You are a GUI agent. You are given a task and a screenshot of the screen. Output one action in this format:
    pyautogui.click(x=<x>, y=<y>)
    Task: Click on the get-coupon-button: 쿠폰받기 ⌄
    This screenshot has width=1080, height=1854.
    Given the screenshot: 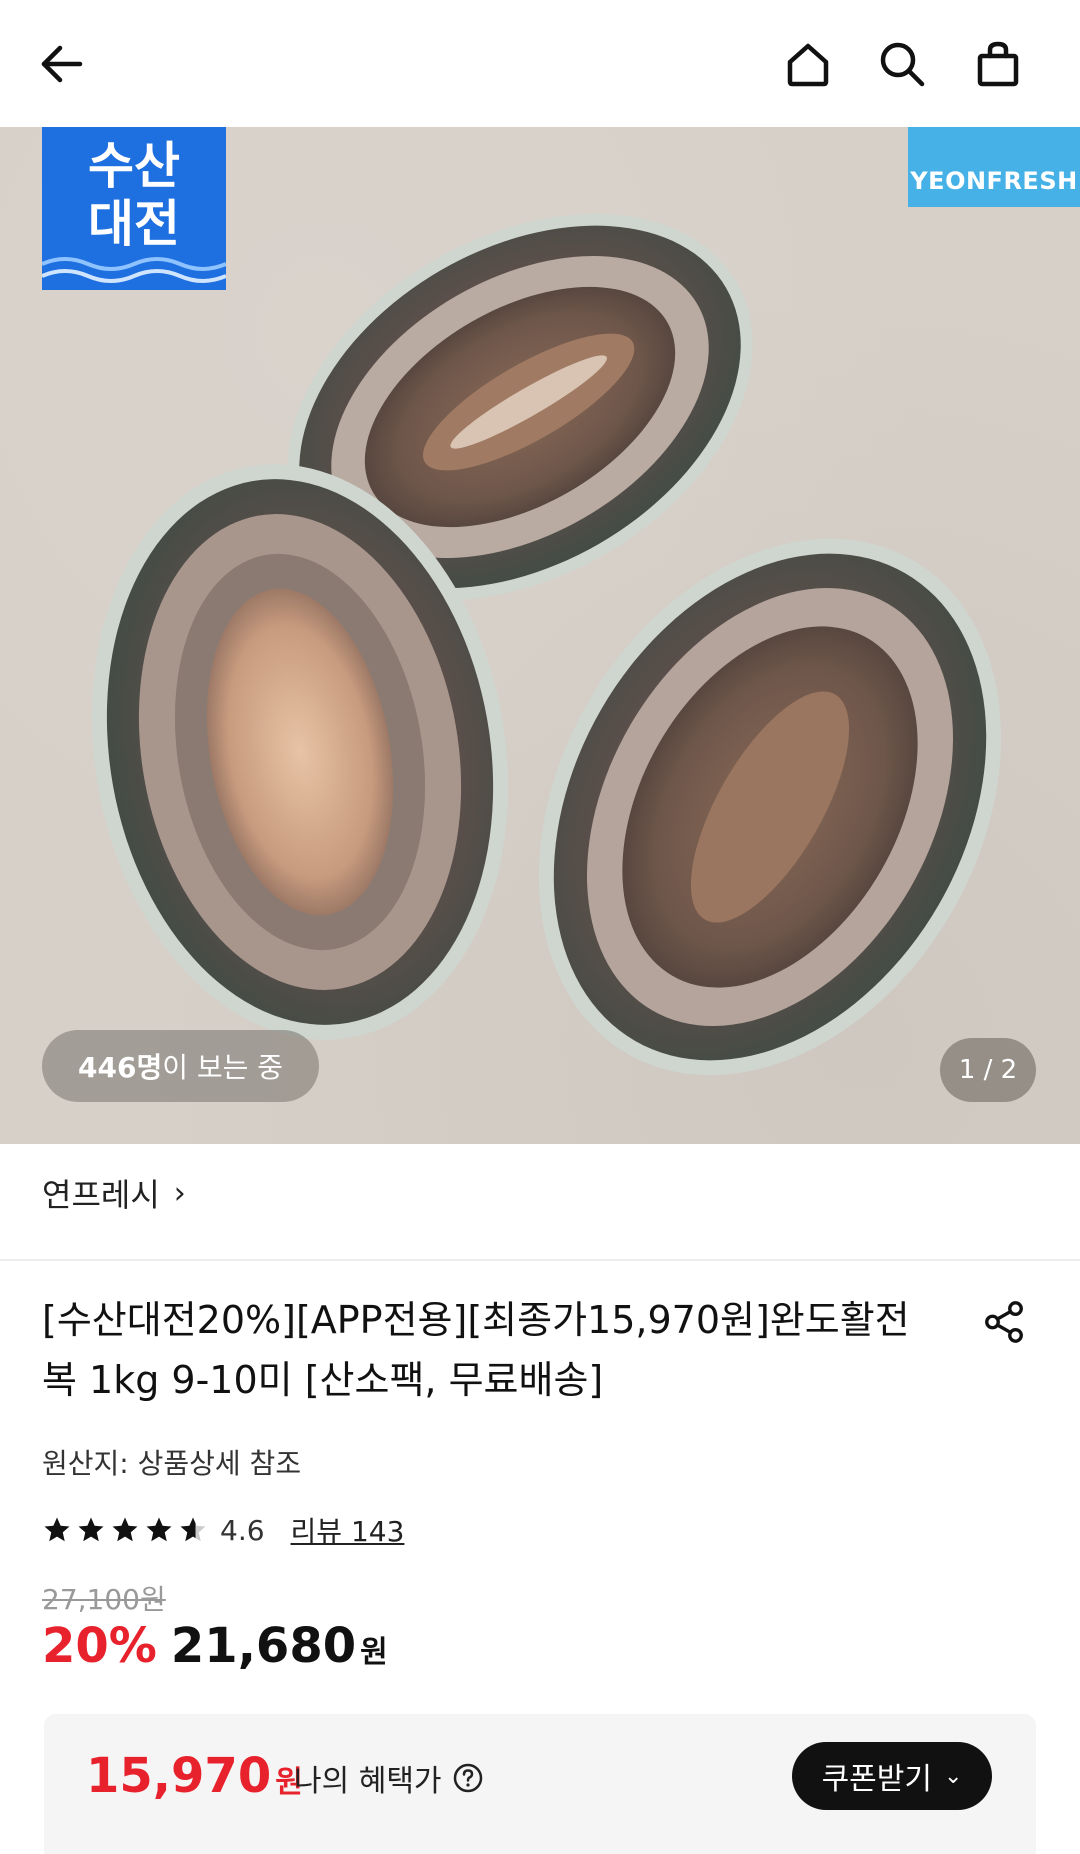 What is the action you would take?
    pyautogui.click(x=892, y=1776)
    